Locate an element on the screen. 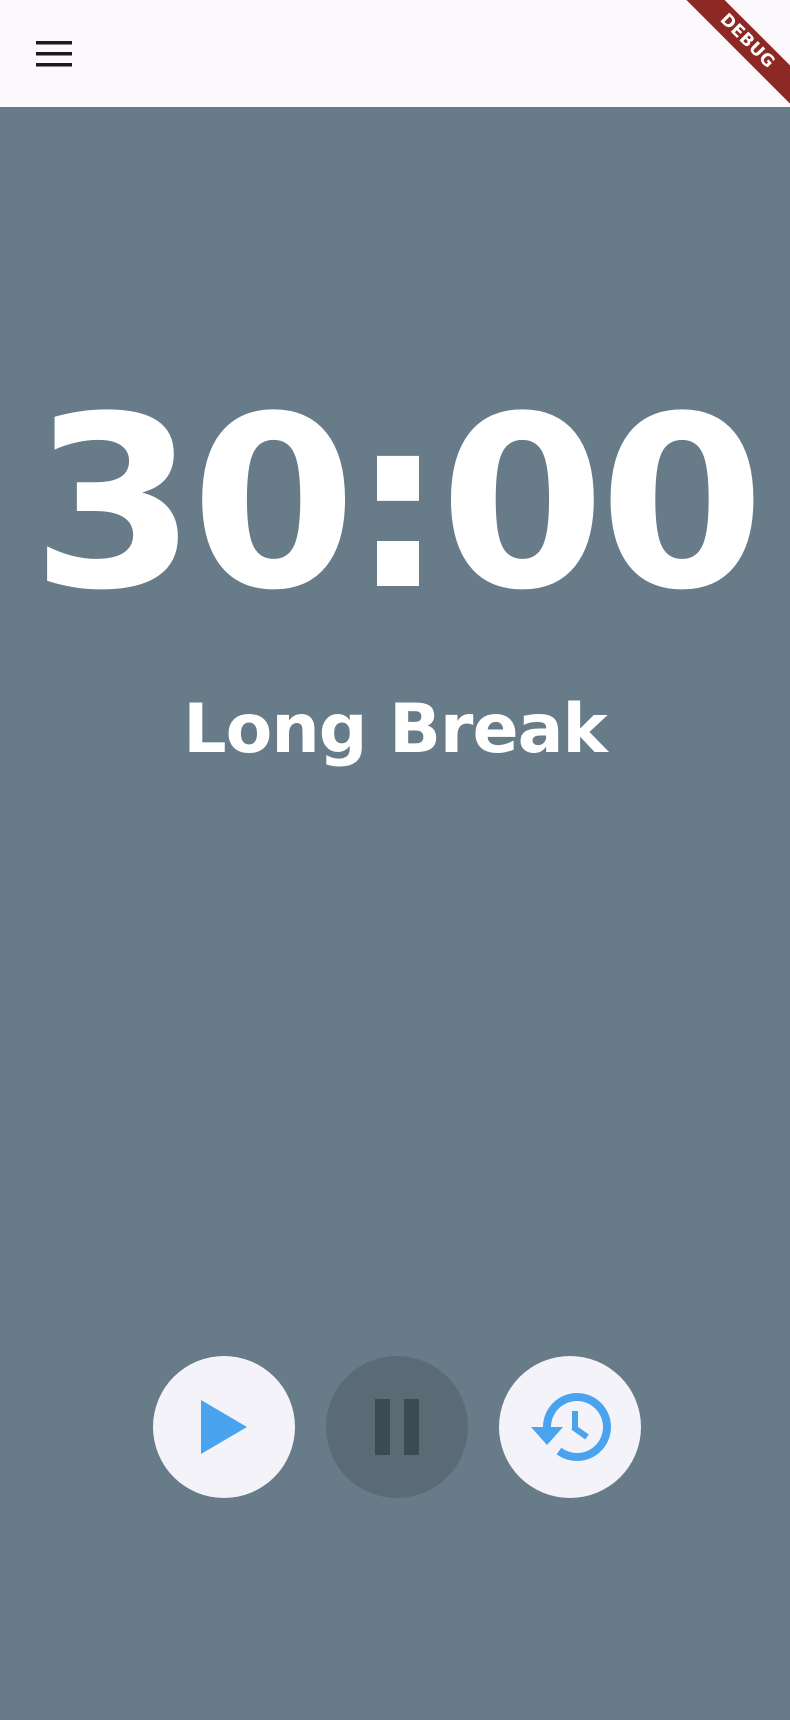  pause-icon is located at coordinates (397, 1427).